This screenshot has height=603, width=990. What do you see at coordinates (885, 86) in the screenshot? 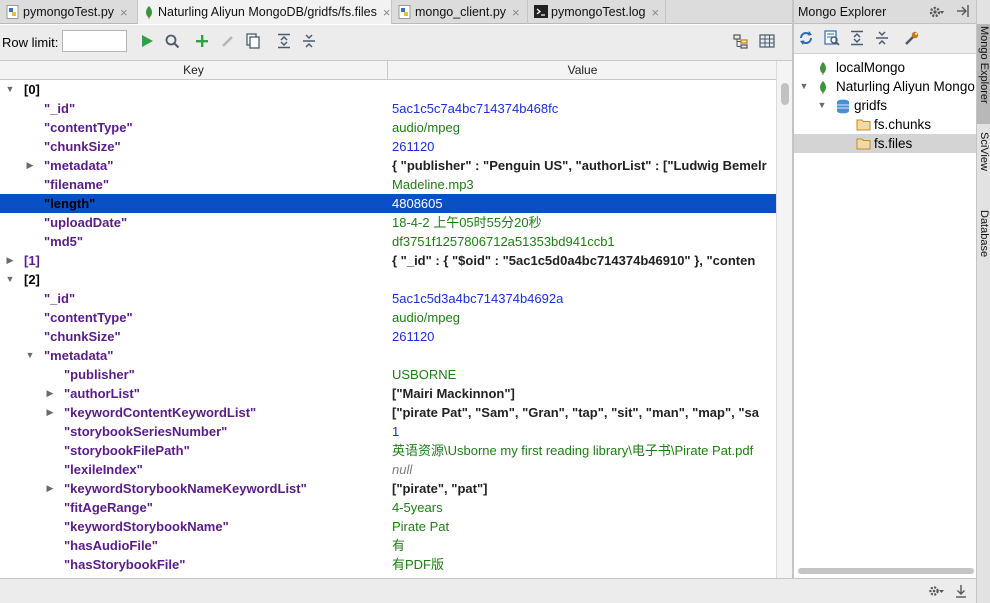
I see `tree-node: ▼ Naturling Aliyun Mongo` at bounding box center [885, 86].